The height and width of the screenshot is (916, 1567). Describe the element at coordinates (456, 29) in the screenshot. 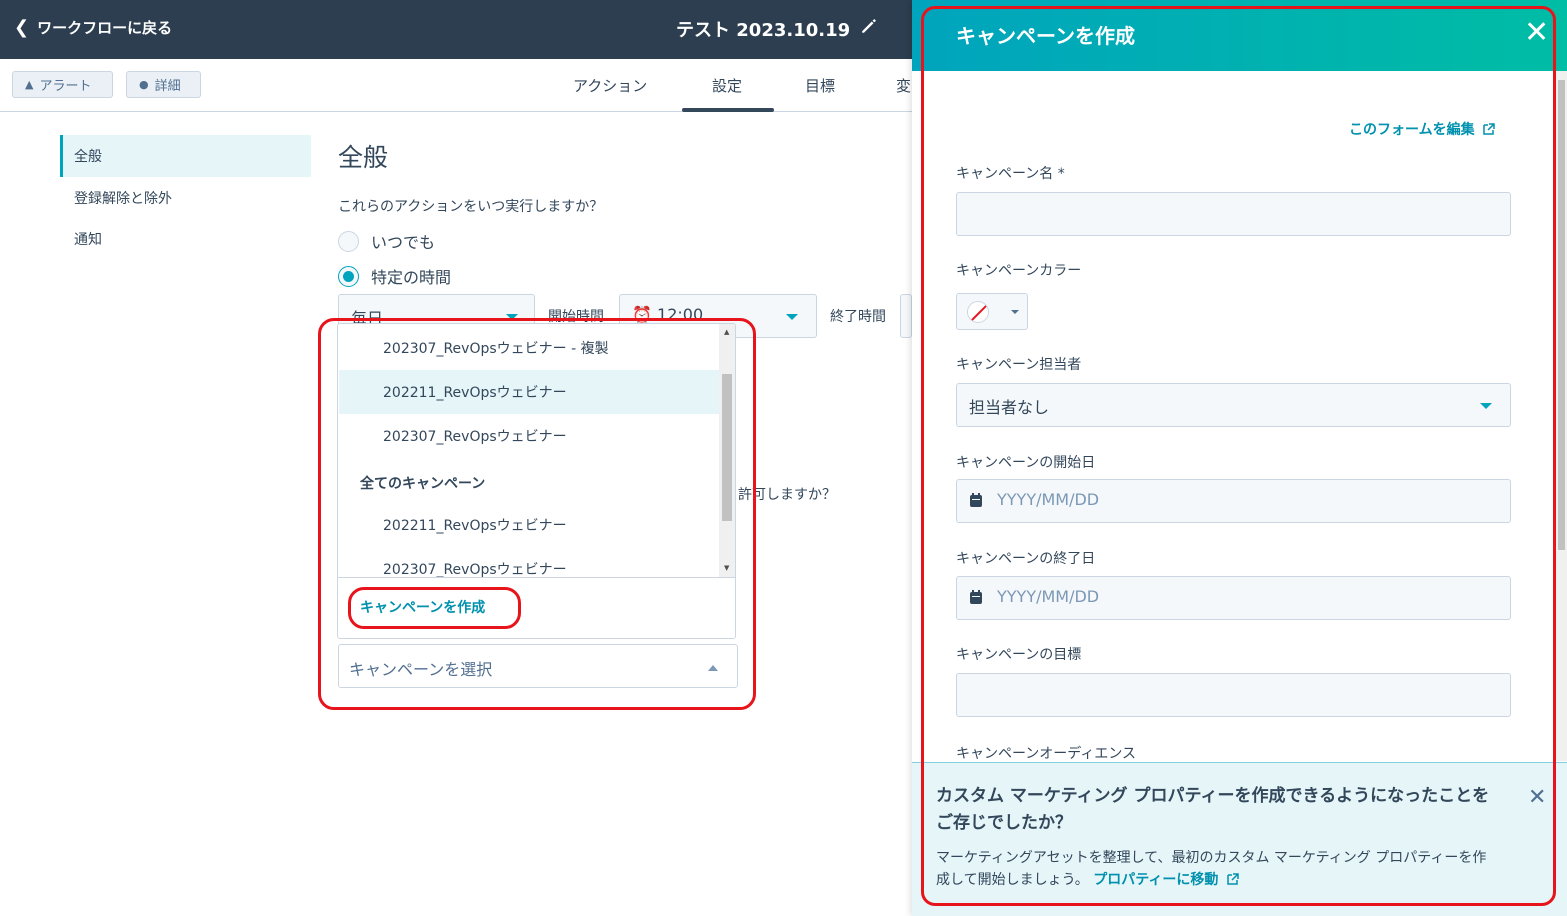

I see `top-bar: ❮ ワークフローに戻る テスト 2023.10.19` at that location.